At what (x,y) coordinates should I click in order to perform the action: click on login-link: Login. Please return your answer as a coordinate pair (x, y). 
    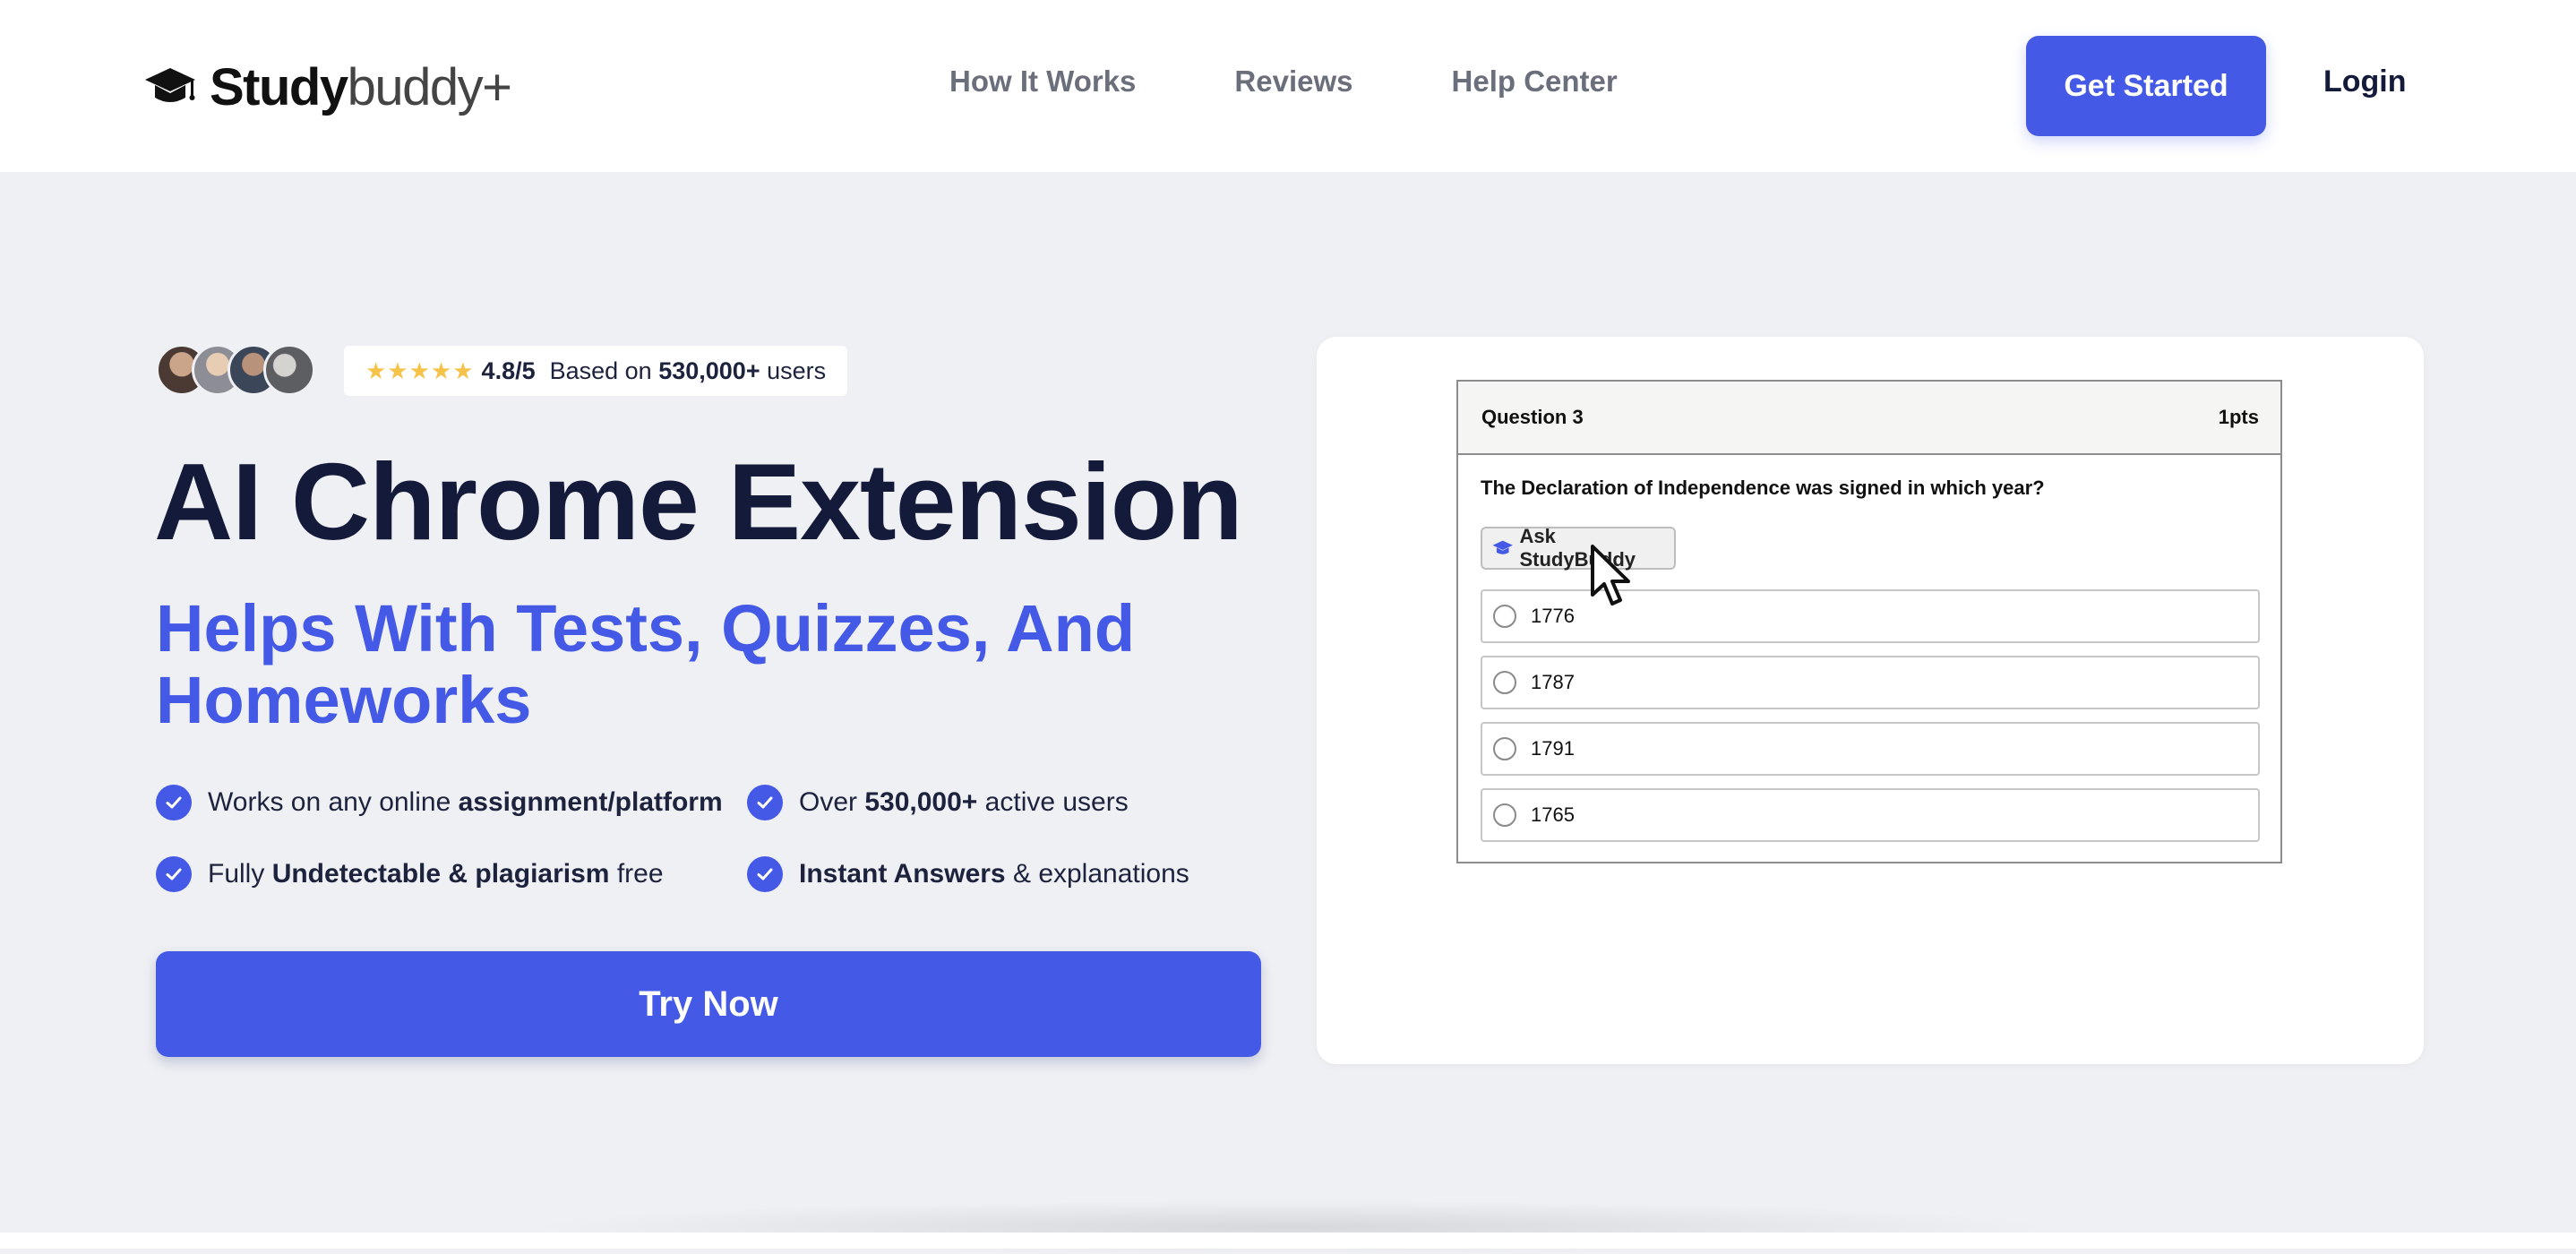
    Looking at the image, I should click on (2365, 81).